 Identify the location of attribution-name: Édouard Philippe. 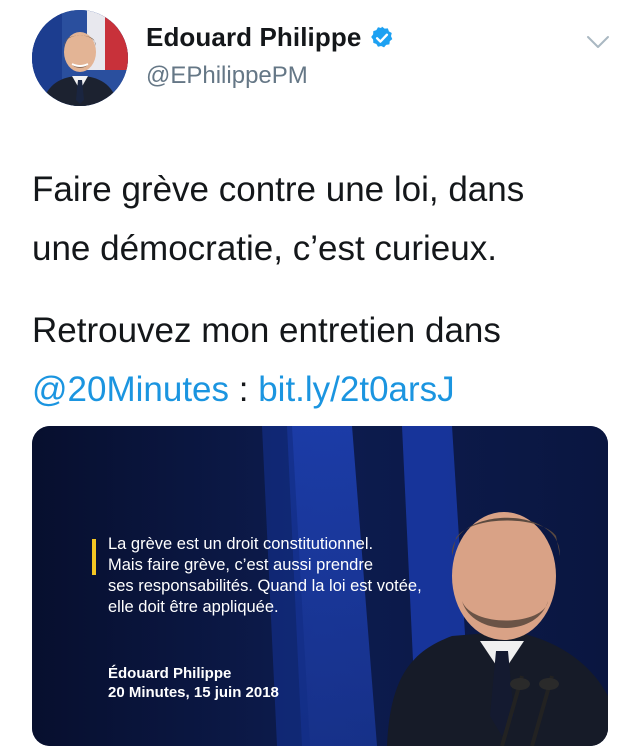
(170, 673).